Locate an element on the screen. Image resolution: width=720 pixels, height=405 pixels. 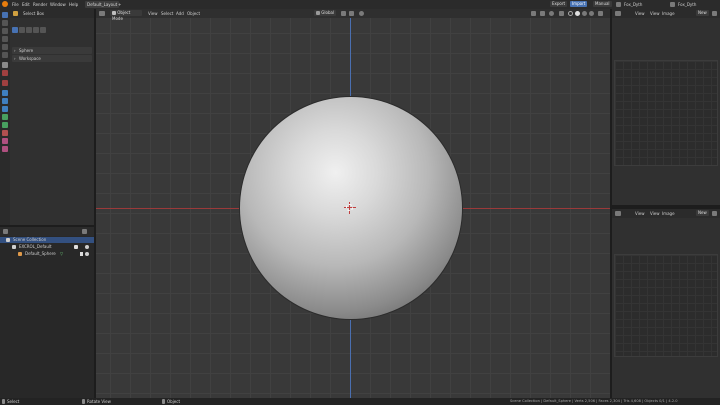
filter-icon is located at coordinates (84, 231).